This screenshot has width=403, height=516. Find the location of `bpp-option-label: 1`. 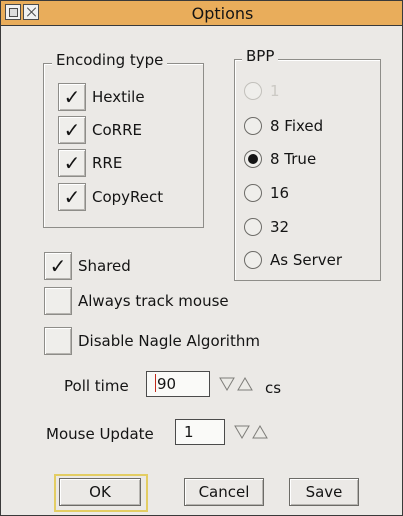

bpp-option-label: 1 is located at coordinates (275, 91).